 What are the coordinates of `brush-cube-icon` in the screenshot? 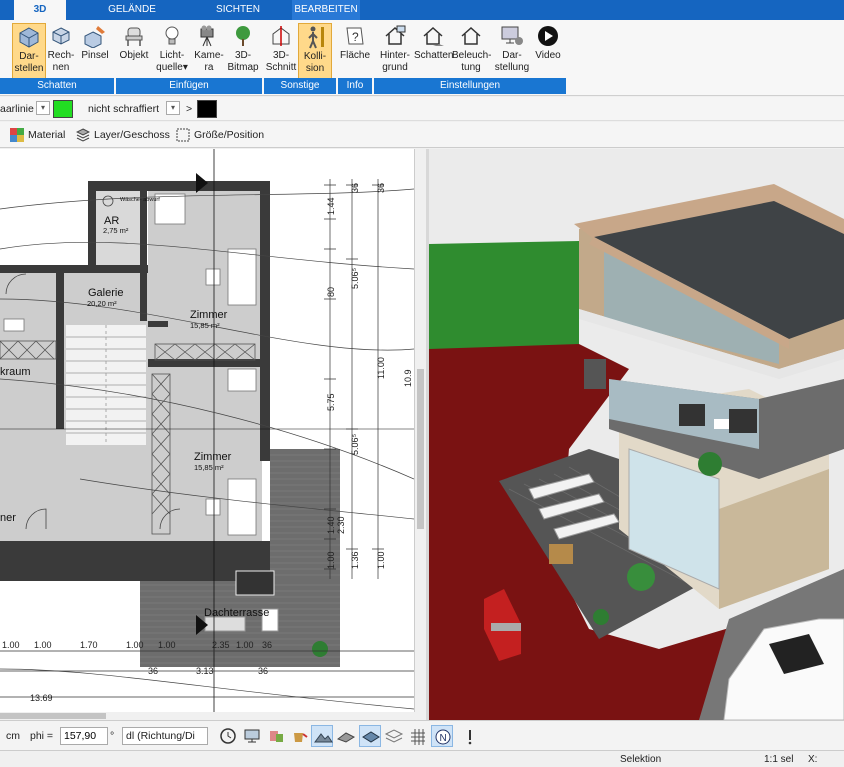 It's located at (94, 37).